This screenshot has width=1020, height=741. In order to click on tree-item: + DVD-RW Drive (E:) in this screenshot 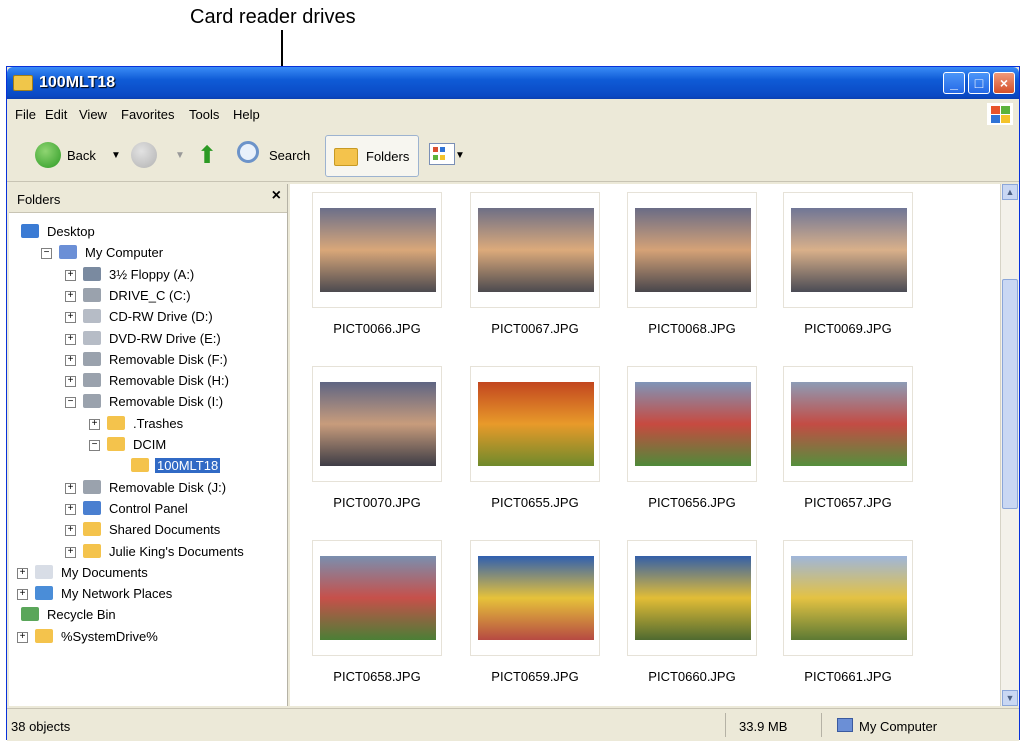, I will do `click(195, 339)`.